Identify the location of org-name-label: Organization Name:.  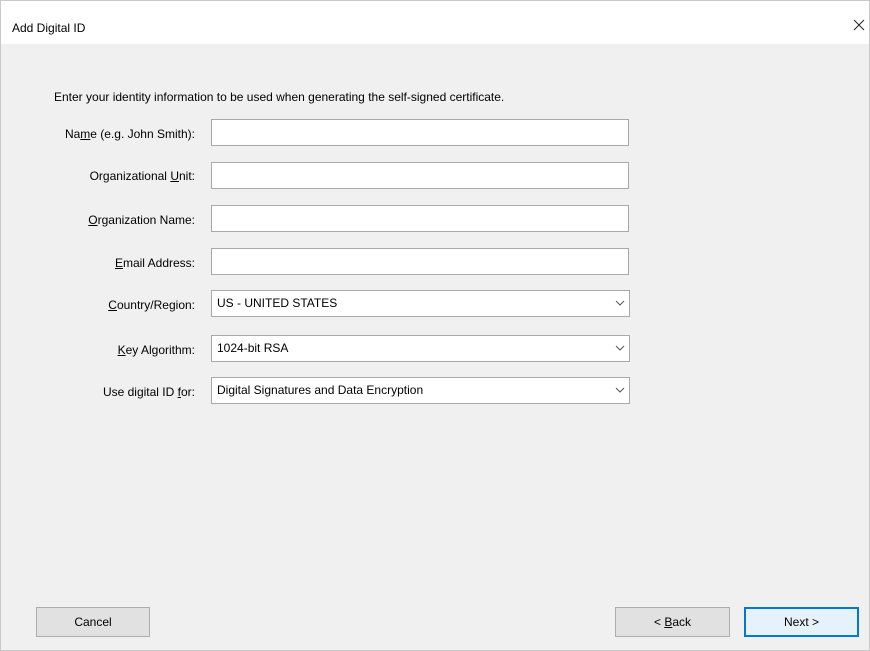
(141, 220).